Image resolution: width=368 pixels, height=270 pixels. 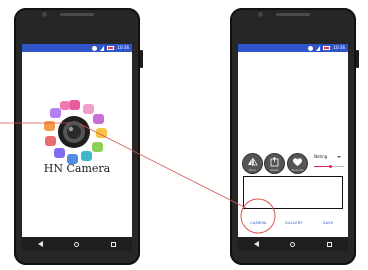 I want to click on mirror-icon, so click(x=253, y=161).